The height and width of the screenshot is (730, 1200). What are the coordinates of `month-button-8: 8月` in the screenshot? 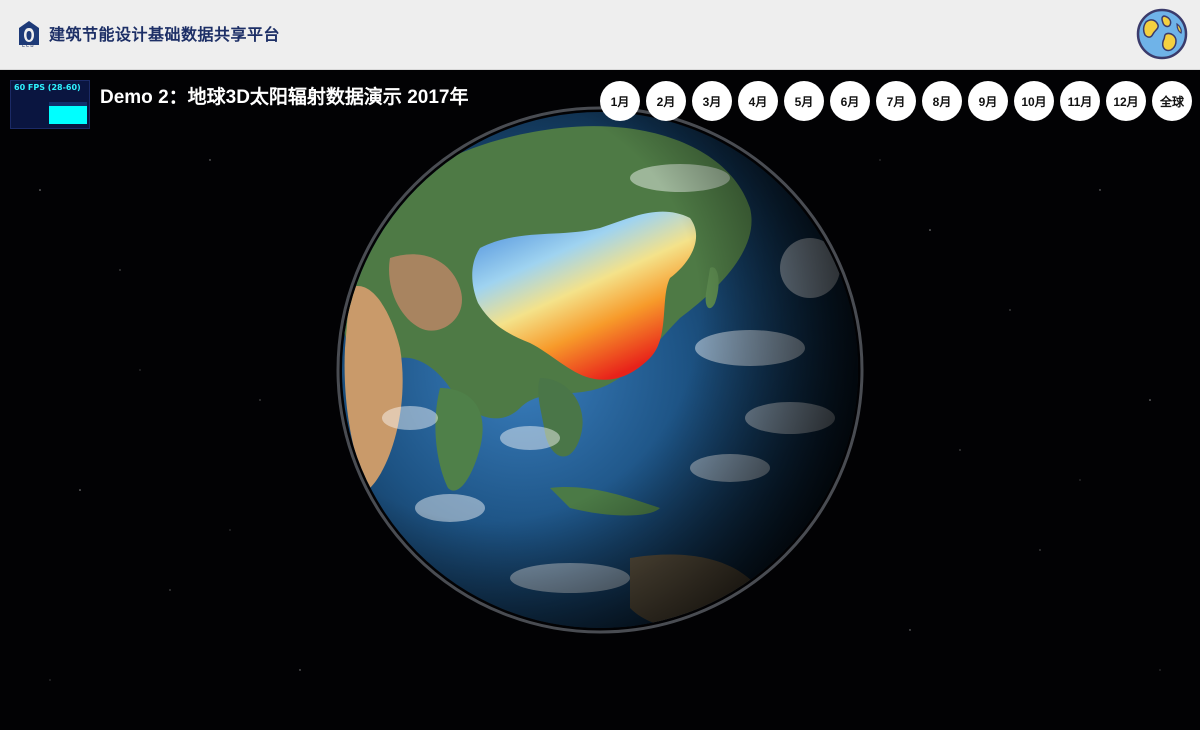 It's located at (942, 101).